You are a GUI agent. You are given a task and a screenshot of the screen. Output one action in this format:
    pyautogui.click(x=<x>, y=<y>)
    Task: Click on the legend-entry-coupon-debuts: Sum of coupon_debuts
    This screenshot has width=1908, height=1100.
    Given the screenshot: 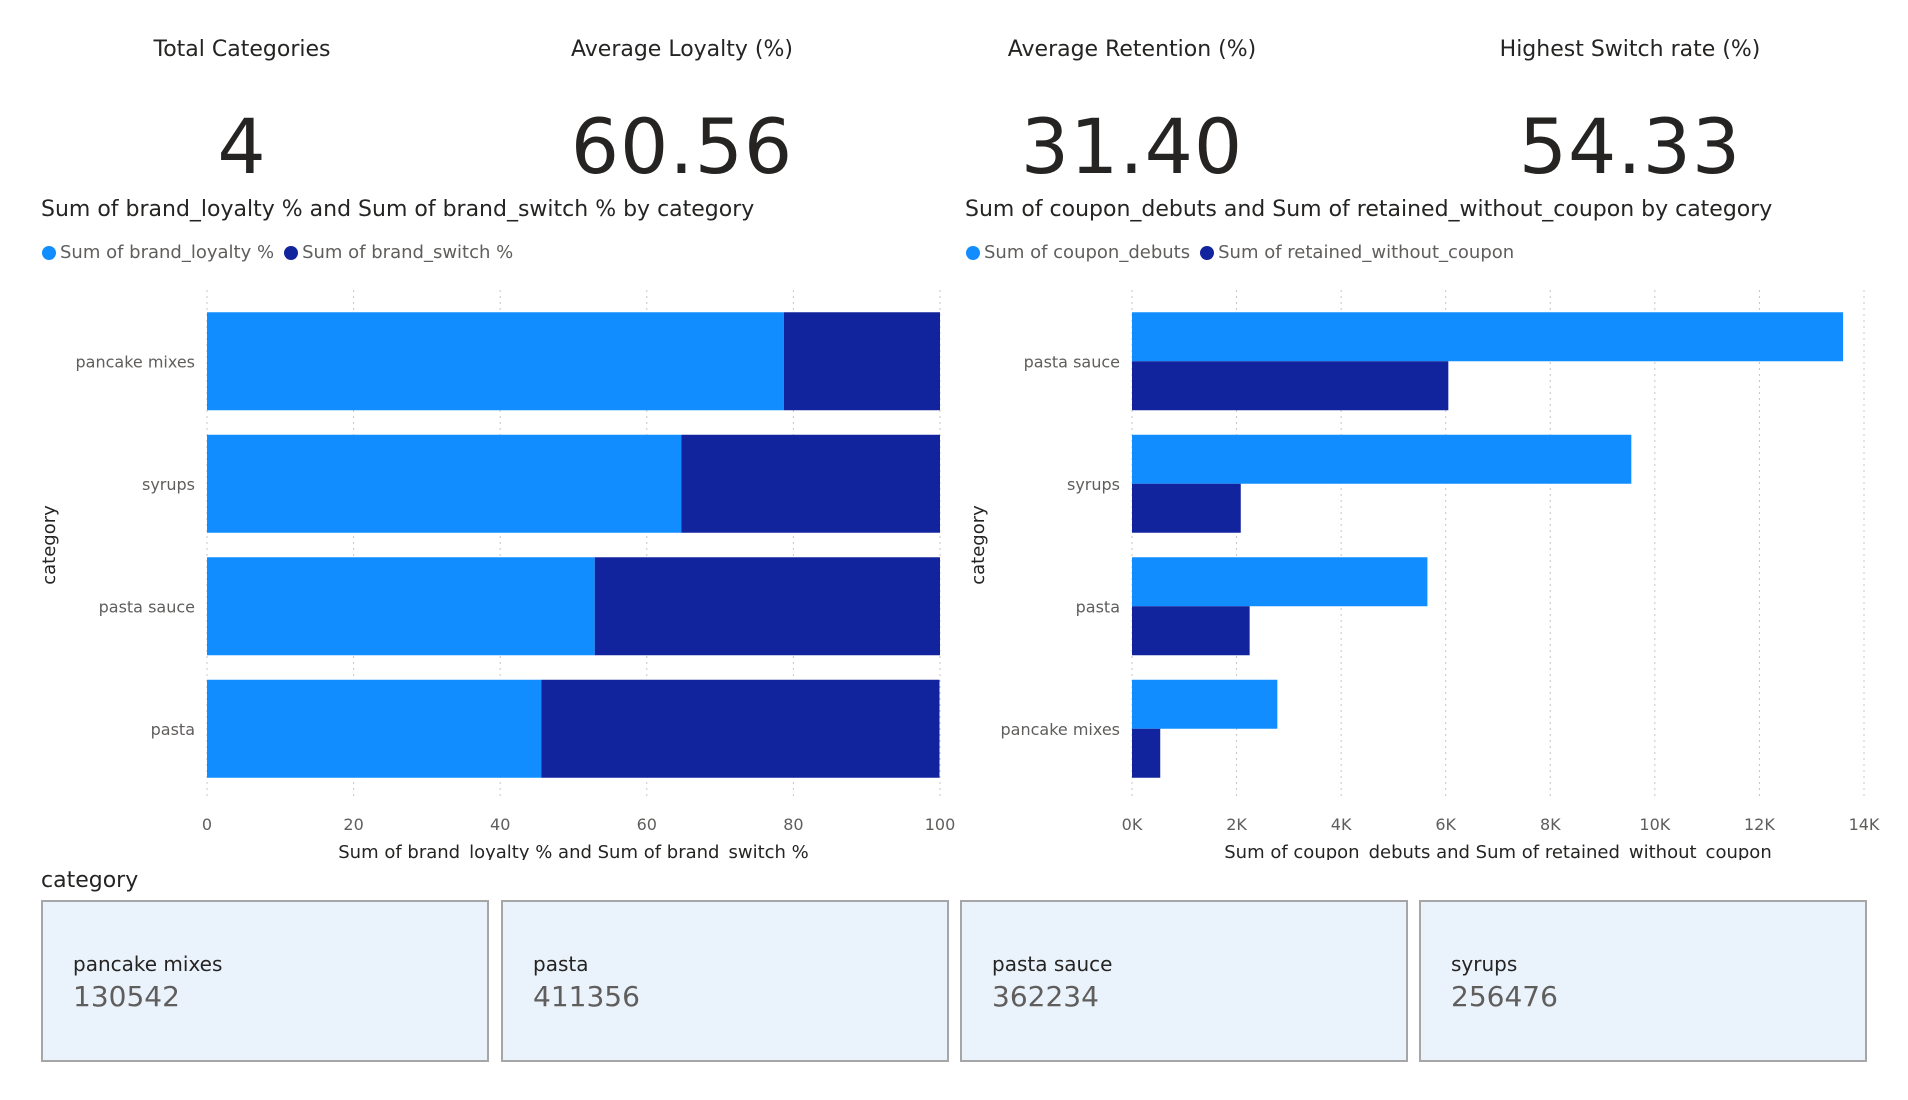 What is the action you would take?
    pyautogui.click(x=1078, y=252)
    